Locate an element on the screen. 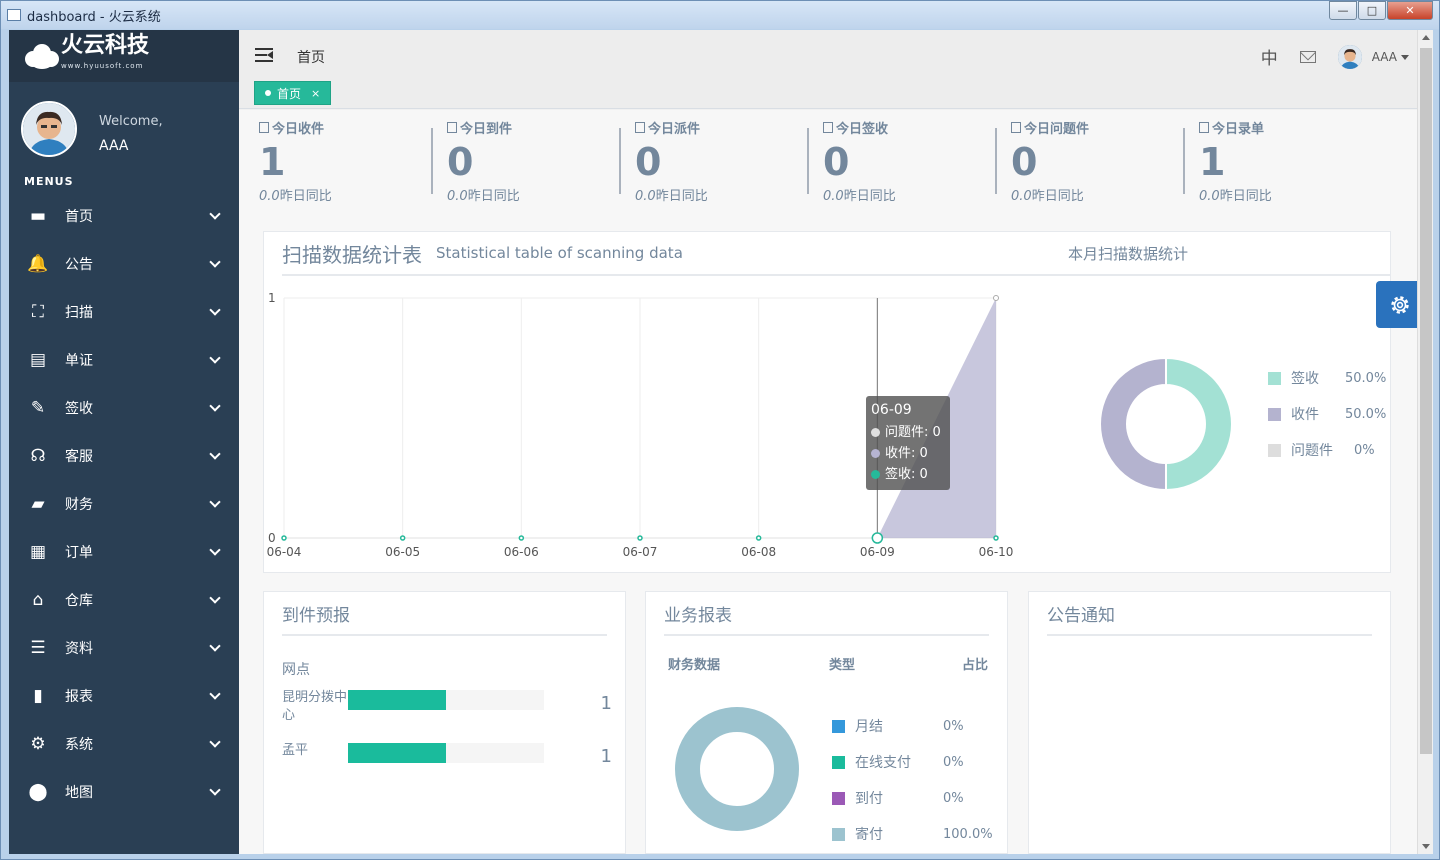  sidebar-item-5: ☊ 客服 is located at coordinates (124, 456).